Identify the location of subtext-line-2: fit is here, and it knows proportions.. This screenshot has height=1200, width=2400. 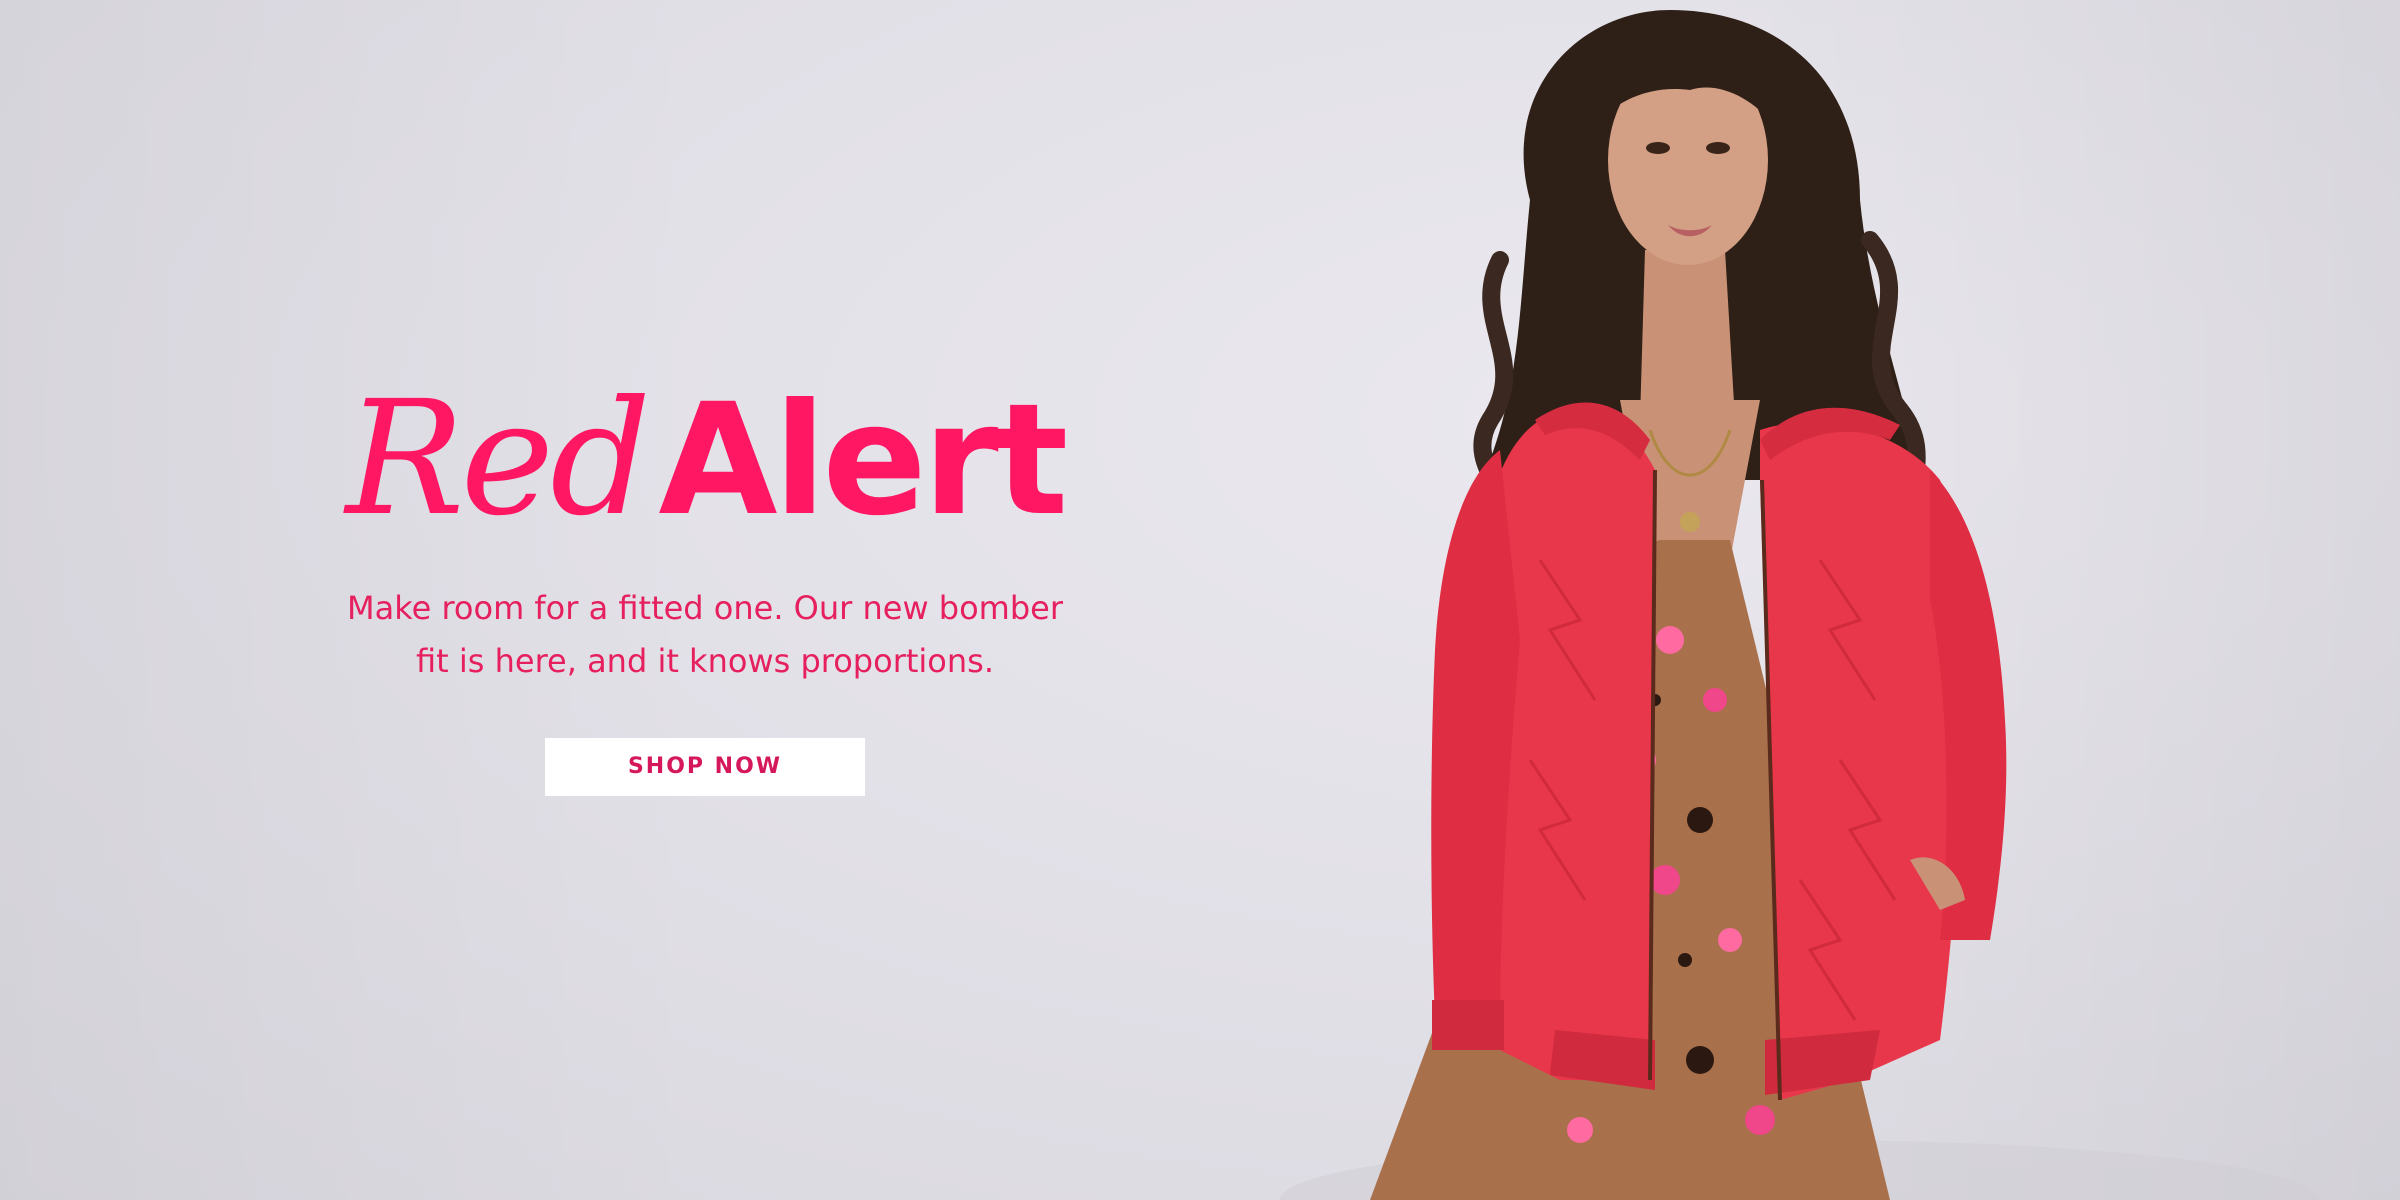
(705, 661).